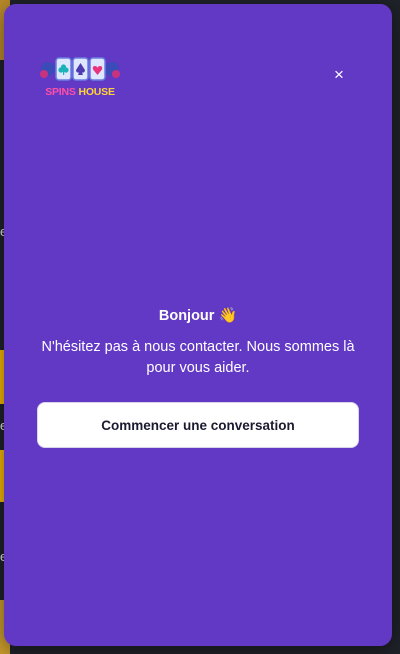 The width and height of the screenshot is (400, 654). Describe the element at coordinates (80, 69) in the screenshot. I see `slot-machine-logo-icon` at that location.